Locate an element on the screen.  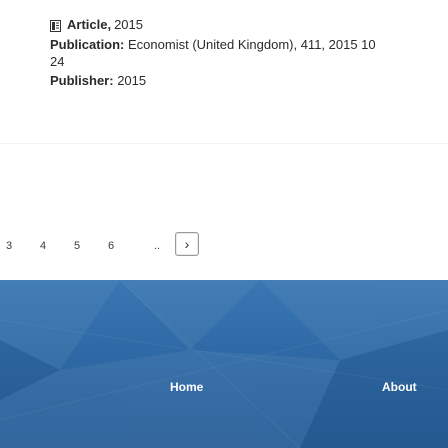
divider is located at coordinates (224, 143).